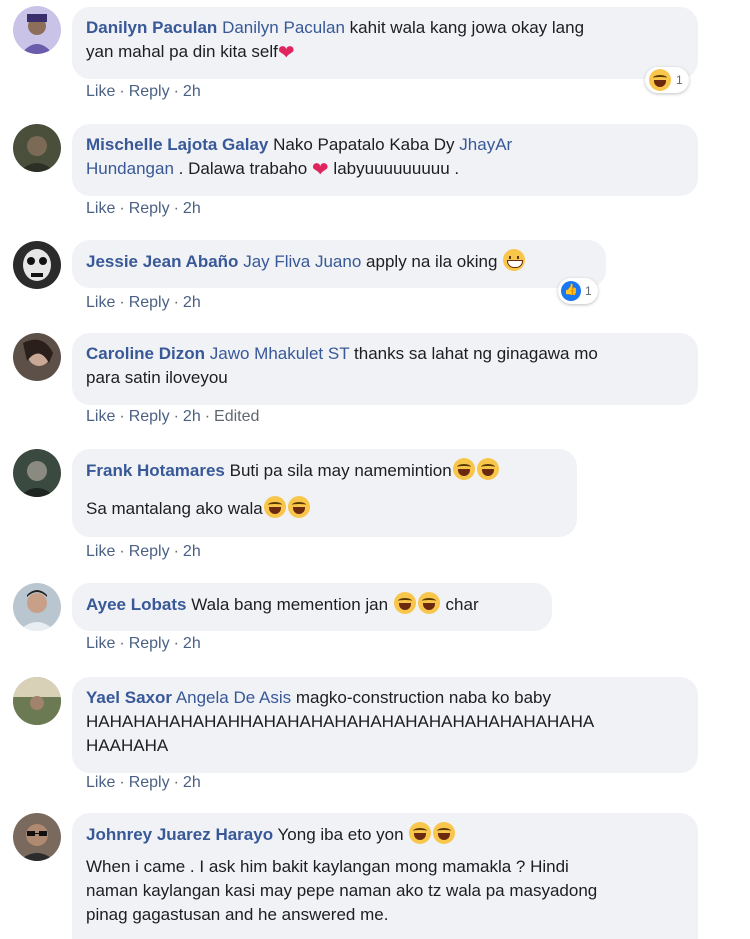 The width and height of the screenshot is (750, 939). I want to click on grin-emoji-icon, so click(514, 260).